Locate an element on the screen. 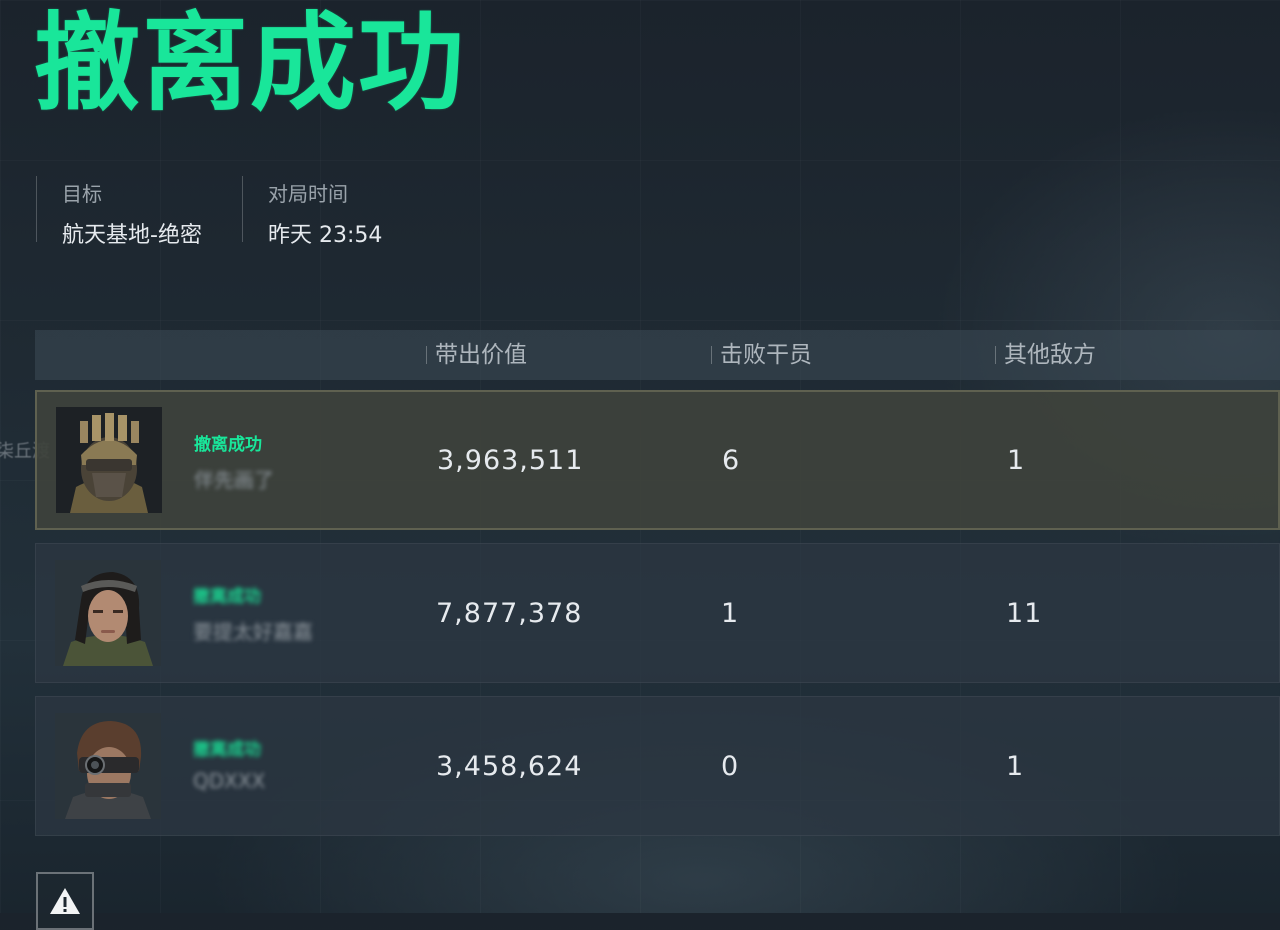 The image size is (1280, 930). report-button is located at coordinates (65, 901).